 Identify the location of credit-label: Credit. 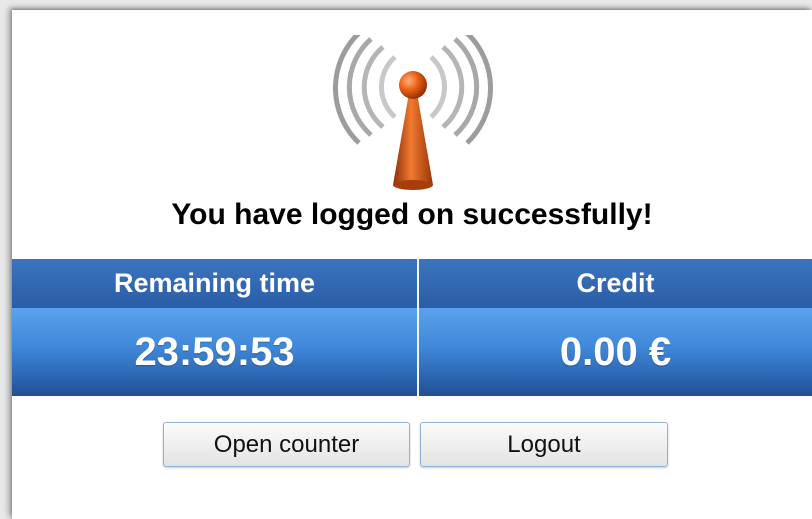
(615, 283).